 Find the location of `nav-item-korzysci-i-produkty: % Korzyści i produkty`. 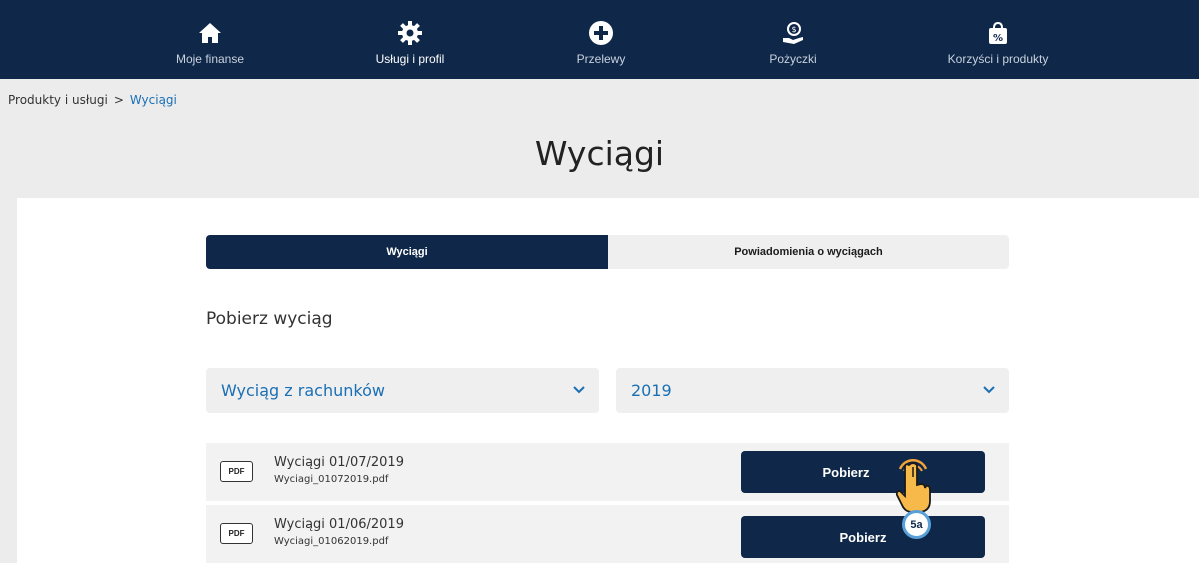

nav-item-korzysci-i-produkty: % Korzyści i produkty is located at coordinates (998, 39).